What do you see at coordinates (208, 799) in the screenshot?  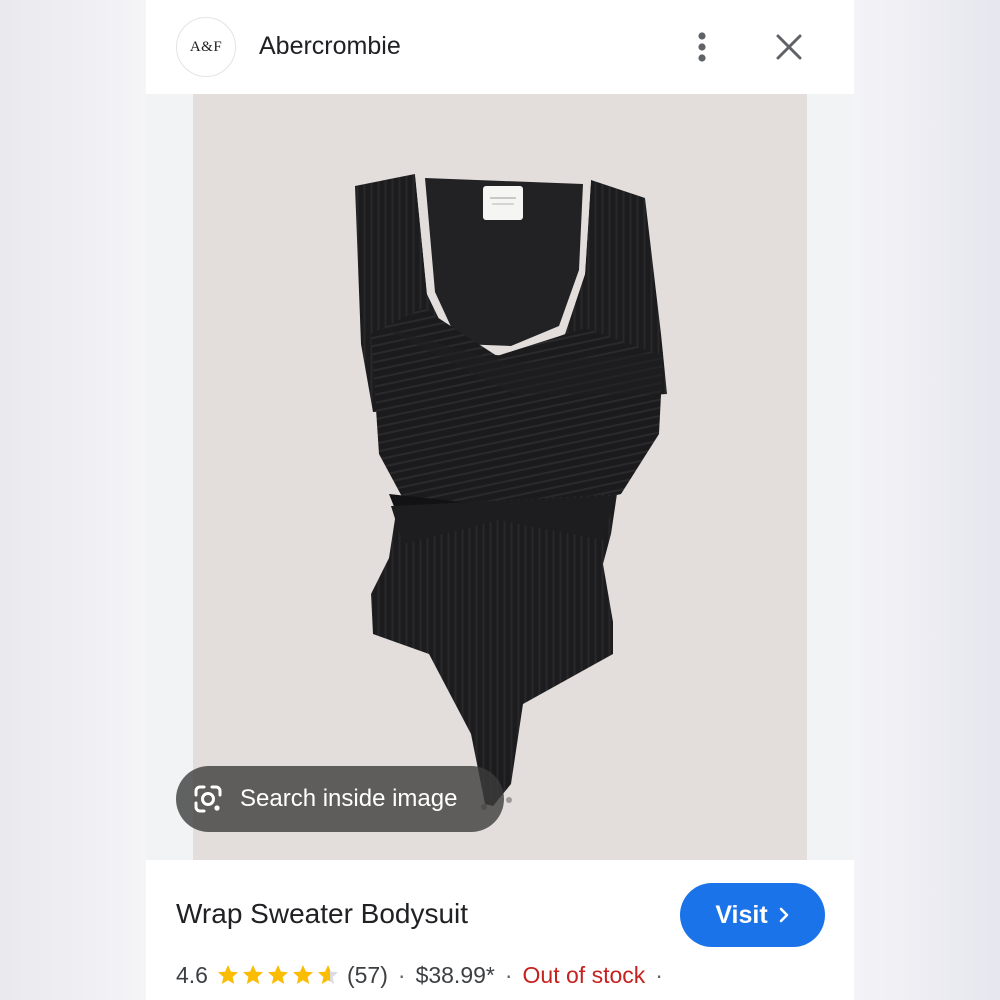 I see `google-lens-icon` at bounding box center [208, 799].